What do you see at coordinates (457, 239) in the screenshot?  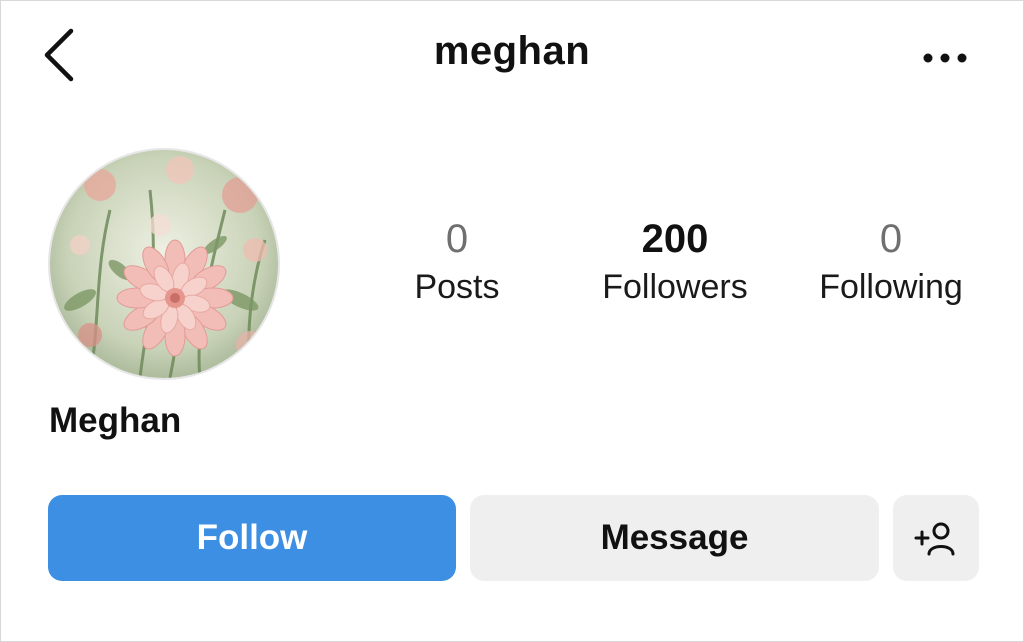 I see `posts-count: 0` at bounding box center [457, 239].